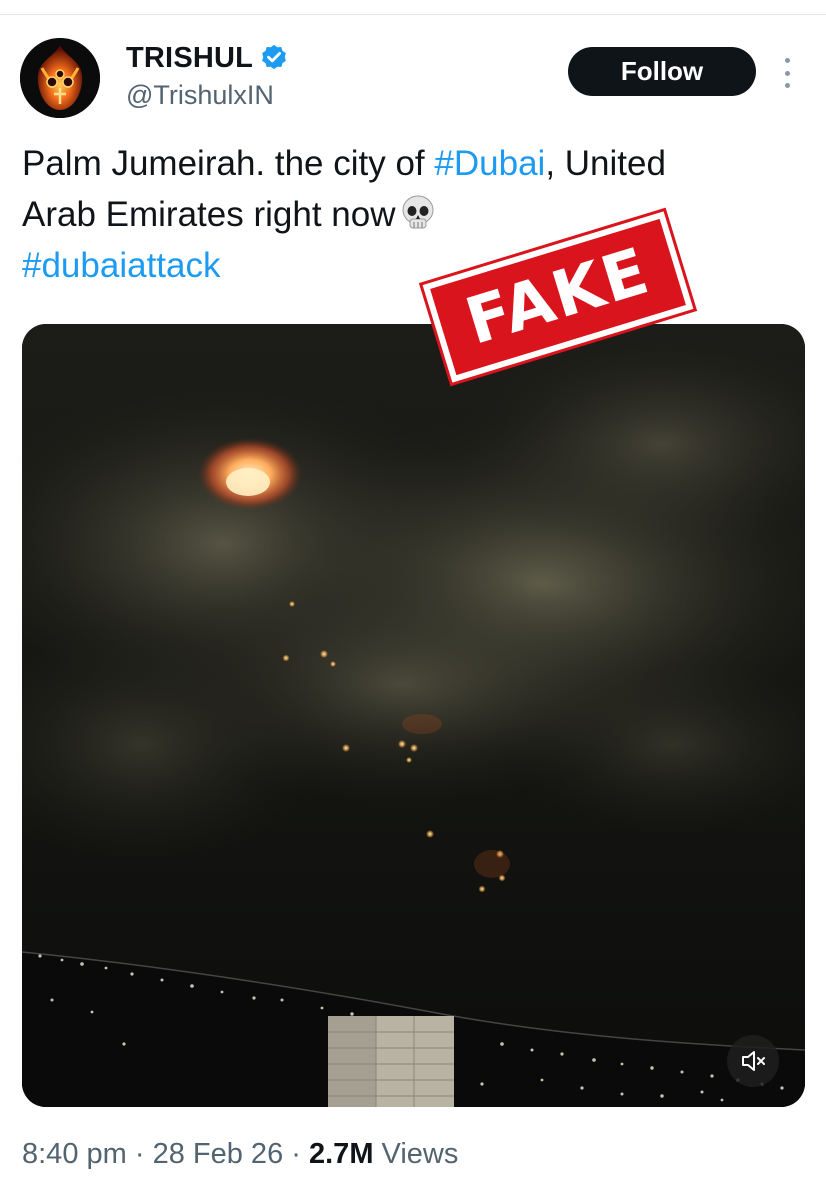 This screenshot has width=826, height=1200. I want to click on tweet-meta: 8:40 pm · 28 Feb 26 · 2.7M Views, so click(240, 1154).